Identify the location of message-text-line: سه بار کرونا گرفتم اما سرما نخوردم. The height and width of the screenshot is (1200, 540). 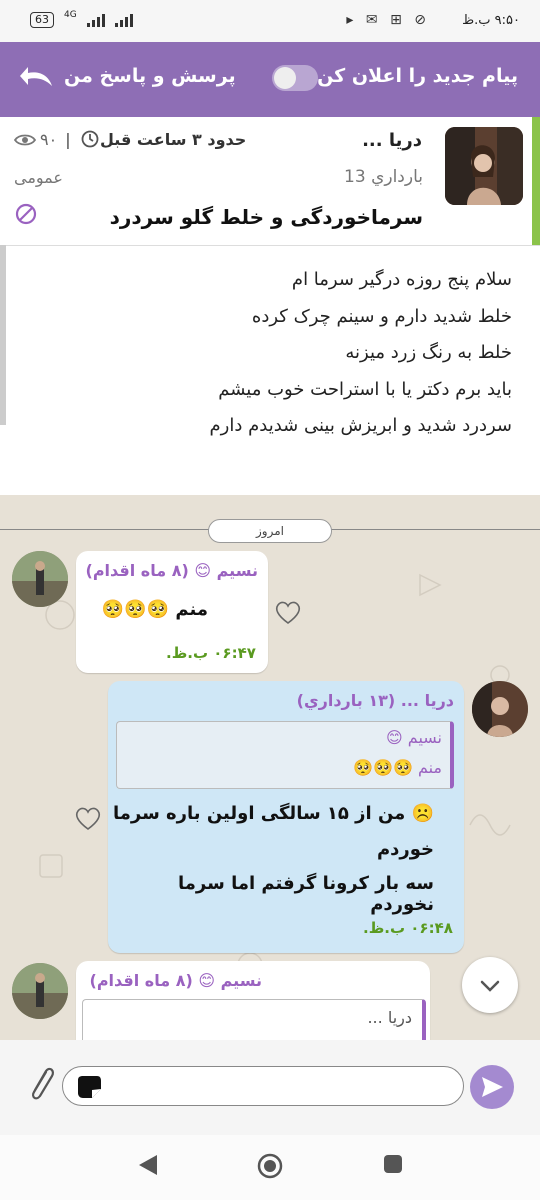
(306, 894).